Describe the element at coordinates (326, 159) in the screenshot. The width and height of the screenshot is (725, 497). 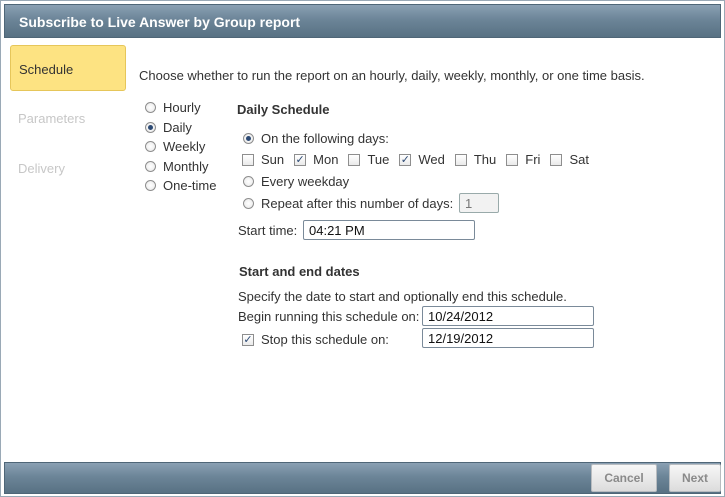
I see `day-label: Mon` at that location.